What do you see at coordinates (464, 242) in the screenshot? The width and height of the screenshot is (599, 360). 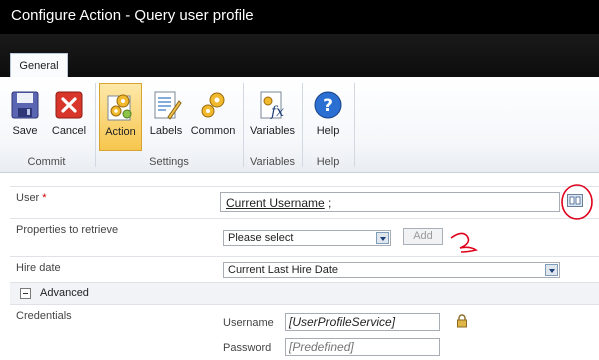 I see `annotation-squiggle` at bounding box center [464, 242].